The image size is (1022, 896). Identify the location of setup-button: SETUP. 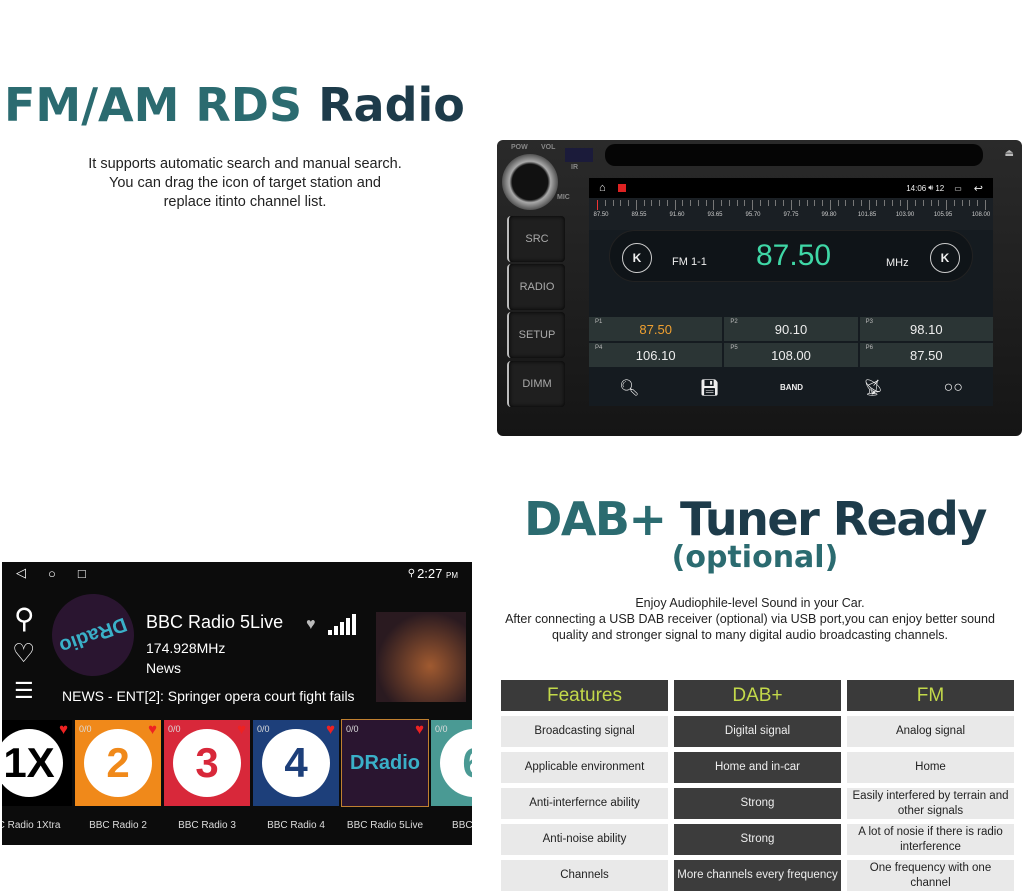
(536, 335).